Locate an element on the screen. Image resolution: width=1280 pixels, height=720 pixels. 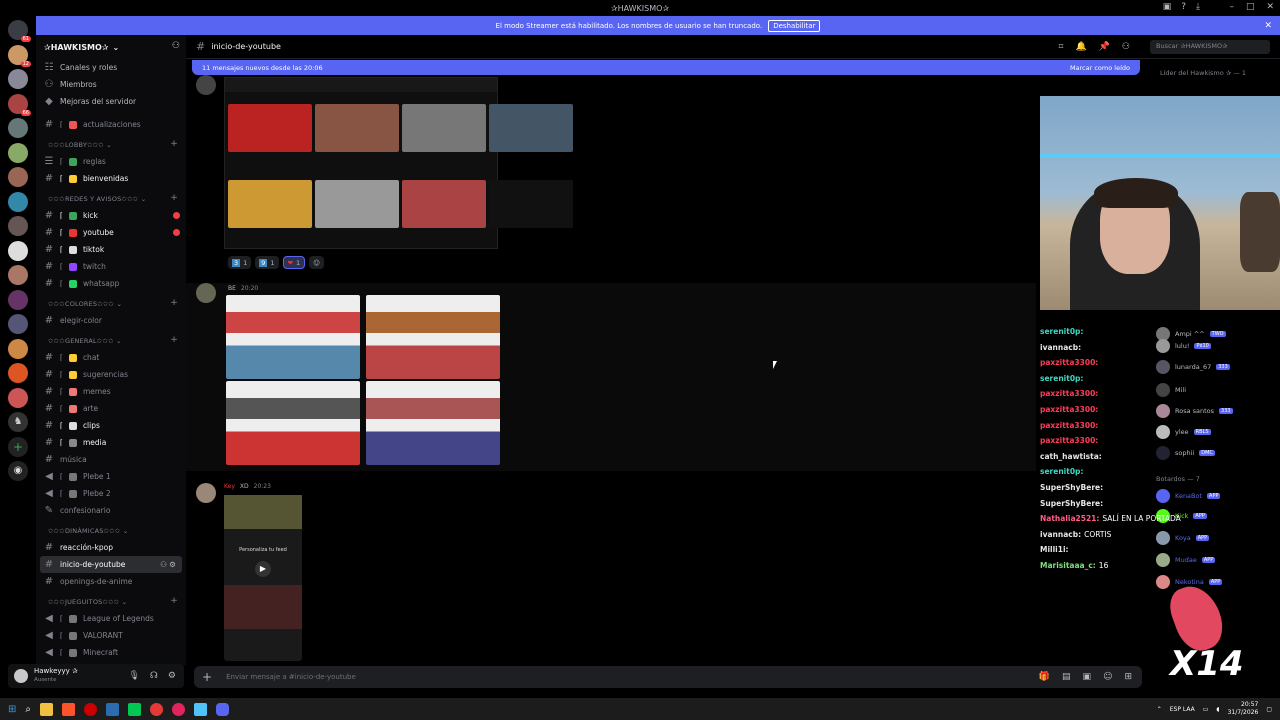
phone-screenshots is located at coordinates (363, 380).